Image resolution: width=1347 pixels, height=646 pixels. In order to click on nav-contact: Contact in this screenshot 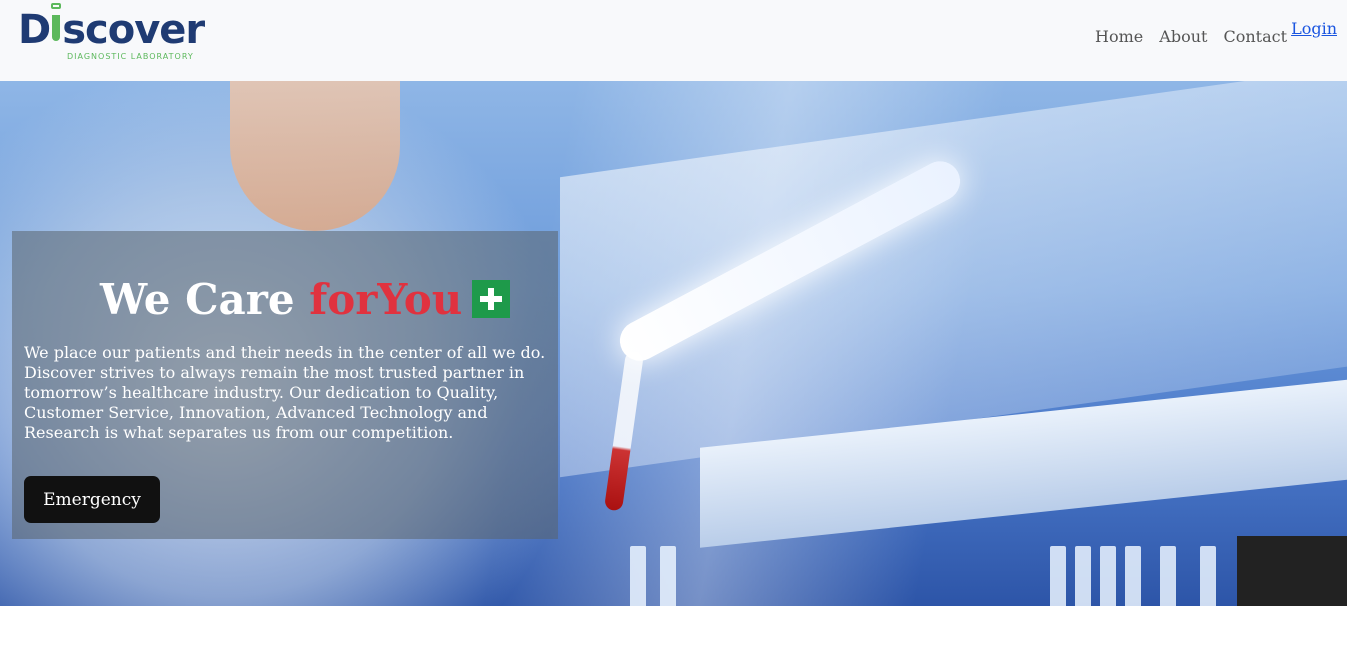, I will do `click(1255, 36)`.